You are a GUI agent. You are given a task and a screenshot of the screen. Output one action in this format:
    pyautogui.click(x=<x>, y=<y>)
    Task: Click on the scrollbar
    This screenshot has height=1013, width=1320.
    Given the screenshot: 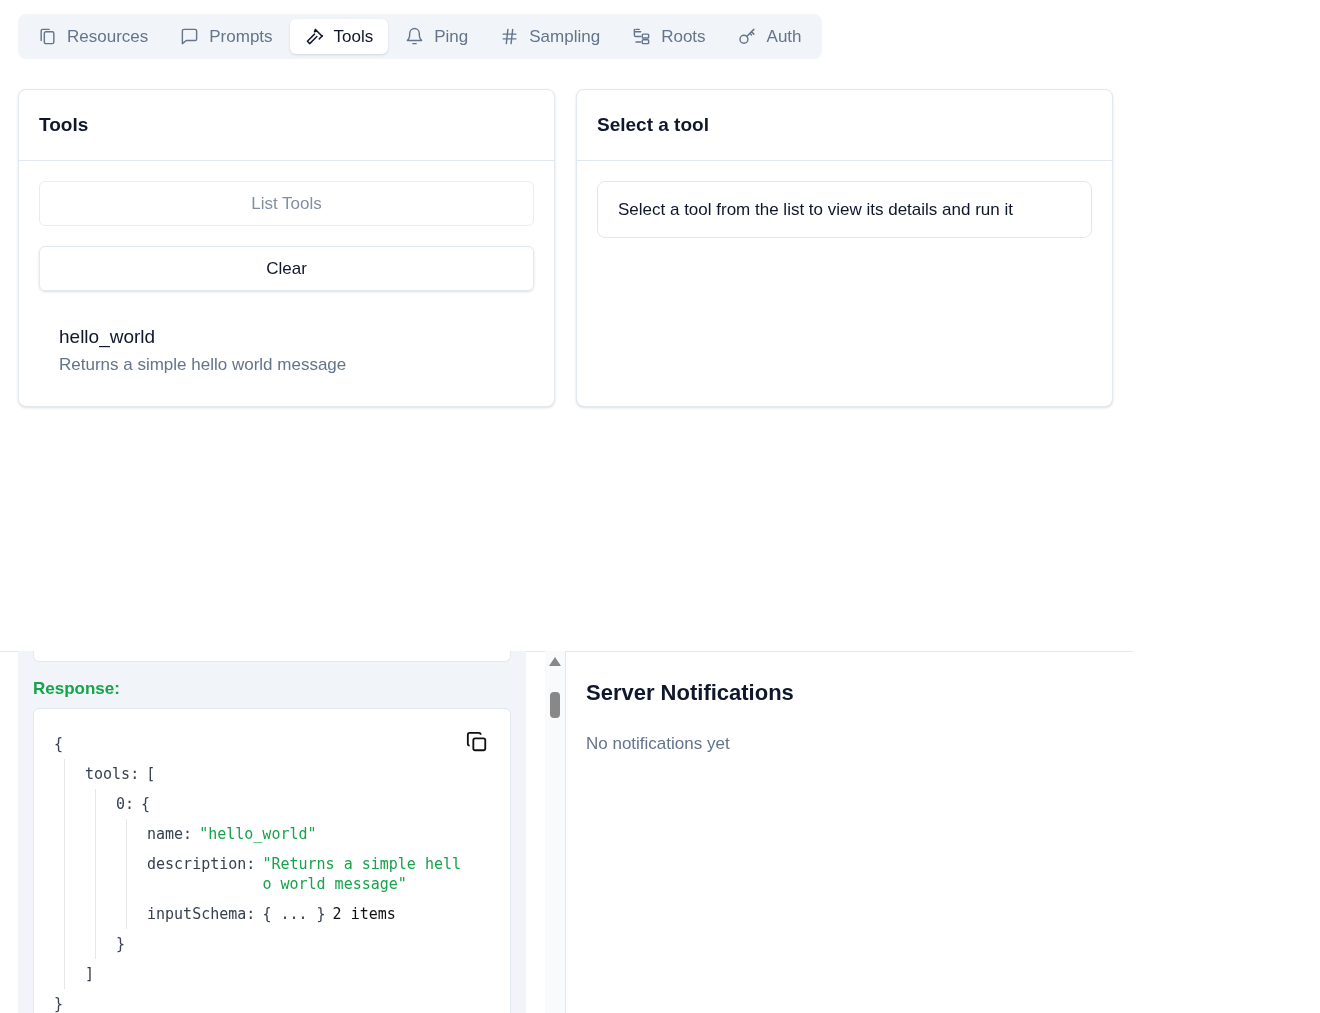 What is the action you would take?
    pyautogui.click(x=555, y=832)
    